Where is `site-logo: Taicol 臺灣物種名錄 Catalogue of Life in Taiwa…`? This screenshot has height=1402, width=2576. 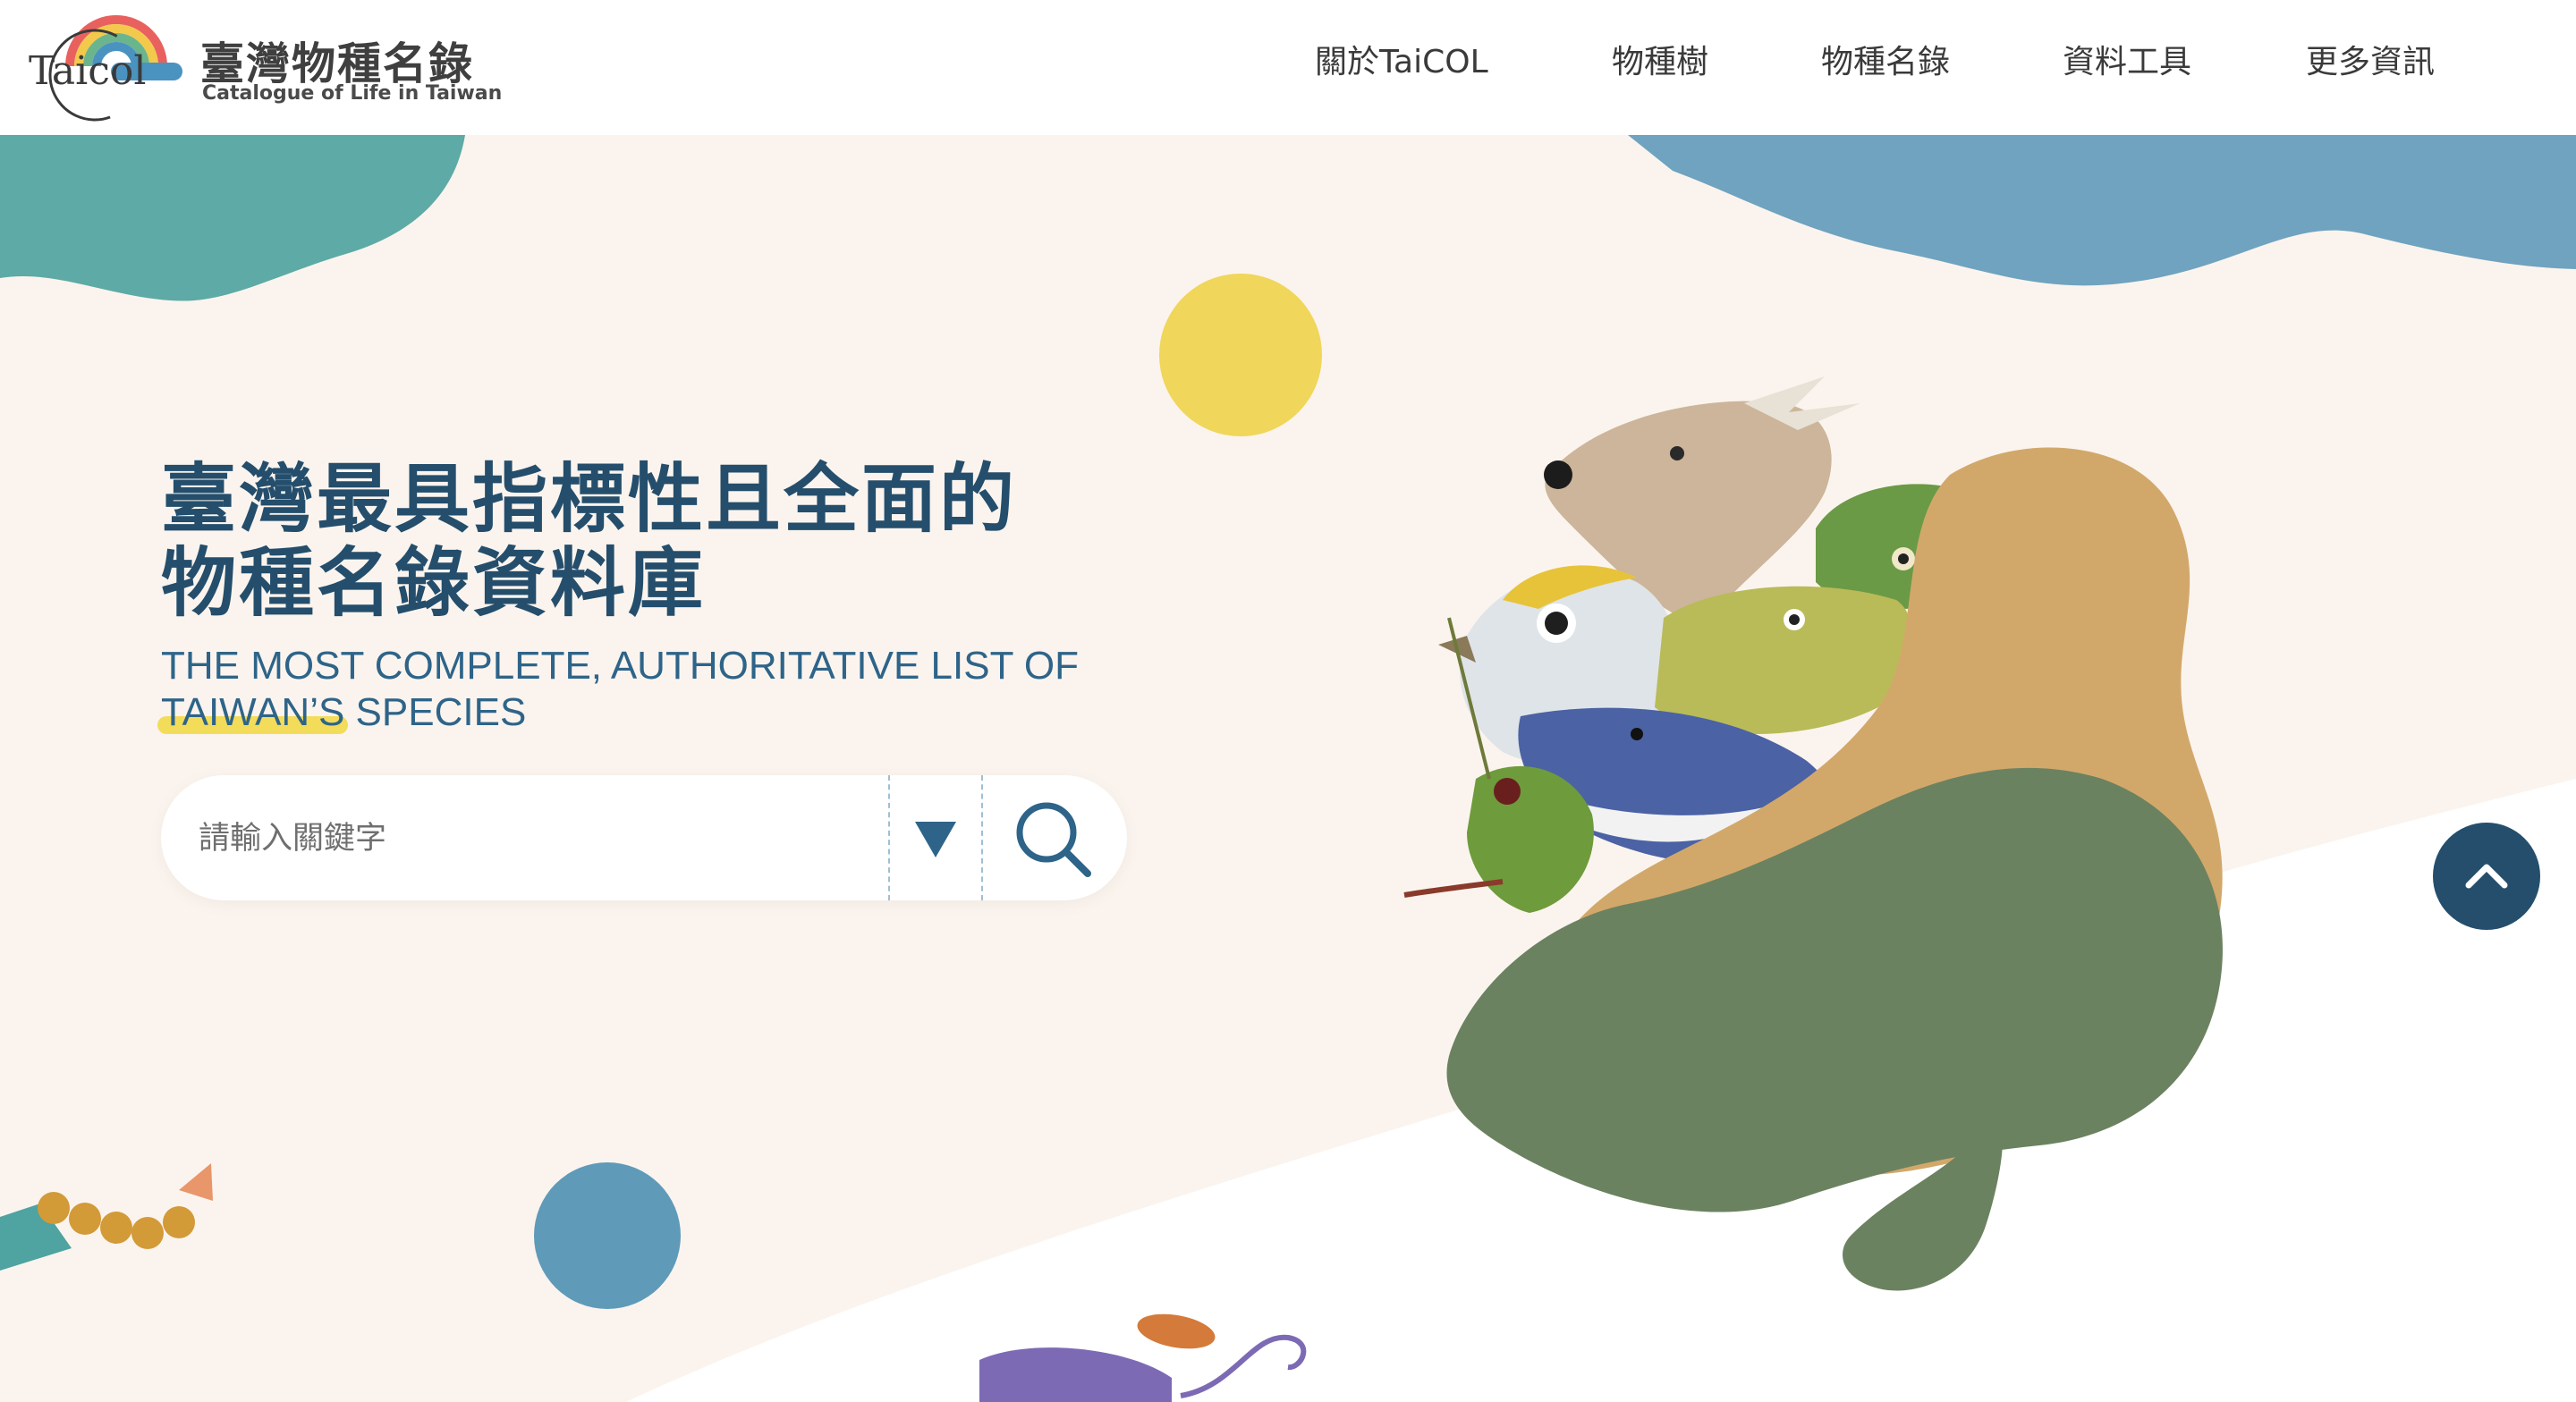 site-logo: Taicol 臺灣物種名錄 Catalogue of Life in Taiwa… is located at coordinates (263, 66).